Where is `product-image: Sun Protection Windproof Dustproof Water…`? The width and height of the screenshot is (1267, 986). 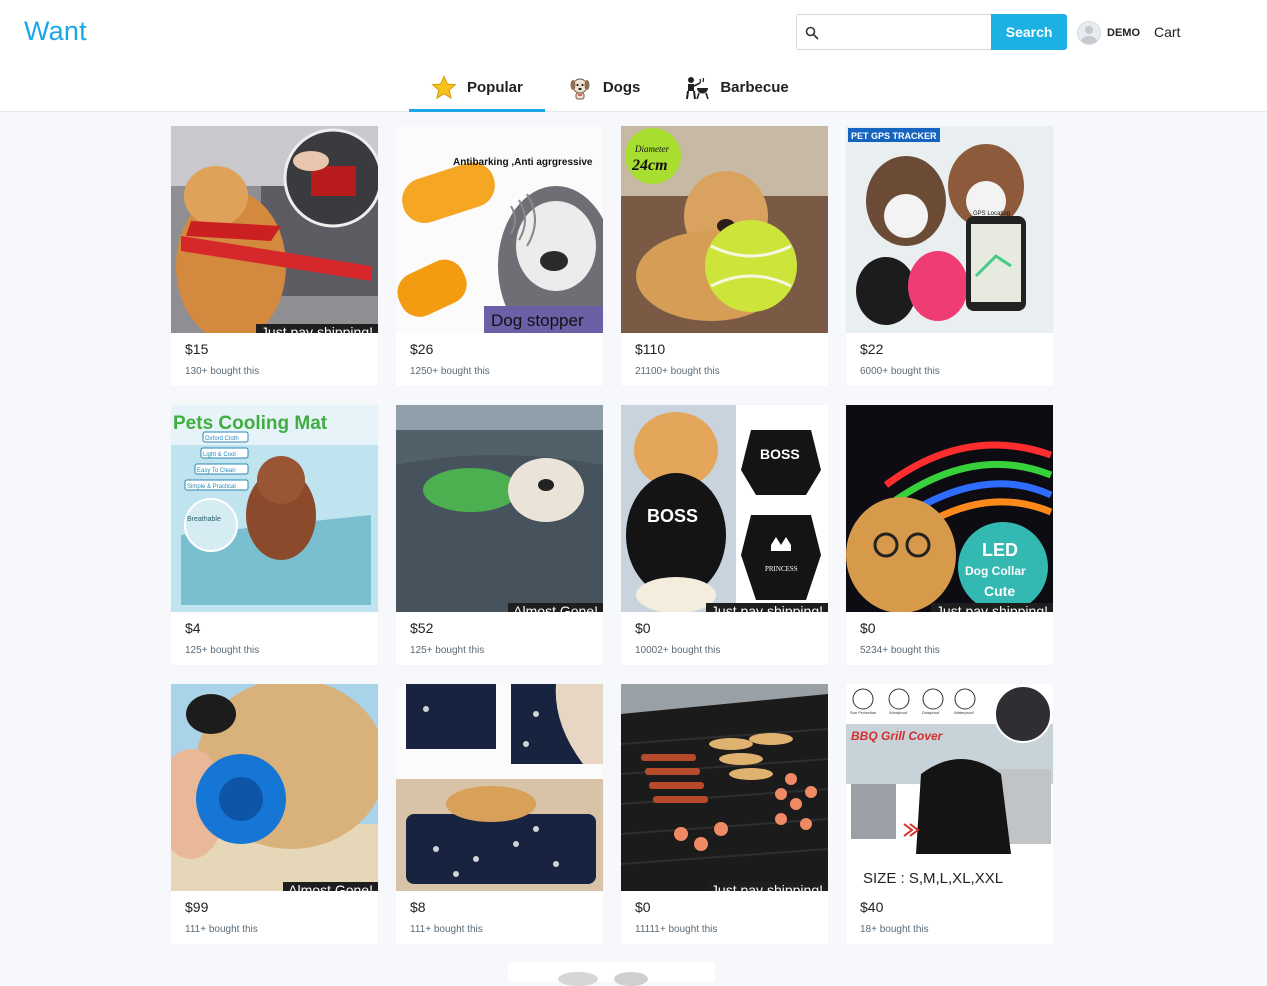
product-image: Sun Protection Windproof Dustproof Water… is located at coordinates (949, 787).